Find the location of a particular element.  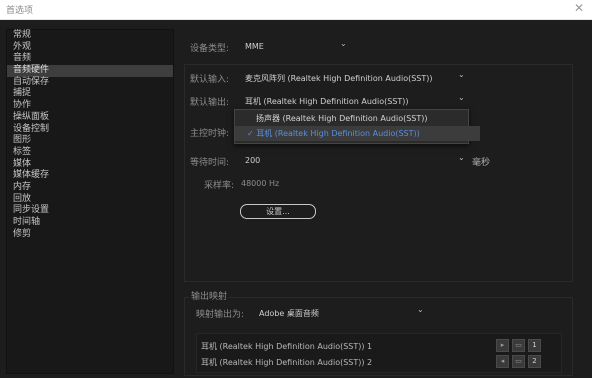

sidebar-item-appearance: 外观 is located at coordinates (90, 48).